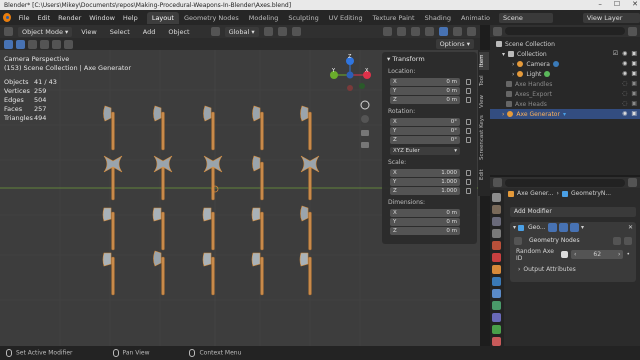  What do you see at coordinates (211, 18) in the screenshot?
I see `tab-geometry-nodes: Geometry Nodes` at bounding box center [211, 18].